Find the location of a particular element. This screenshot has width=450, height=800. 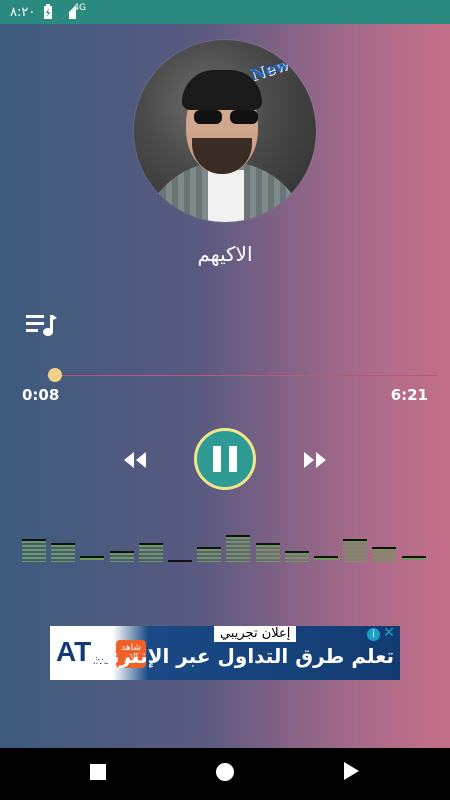

fast-forward-icon is located at coordinates (315, 460).